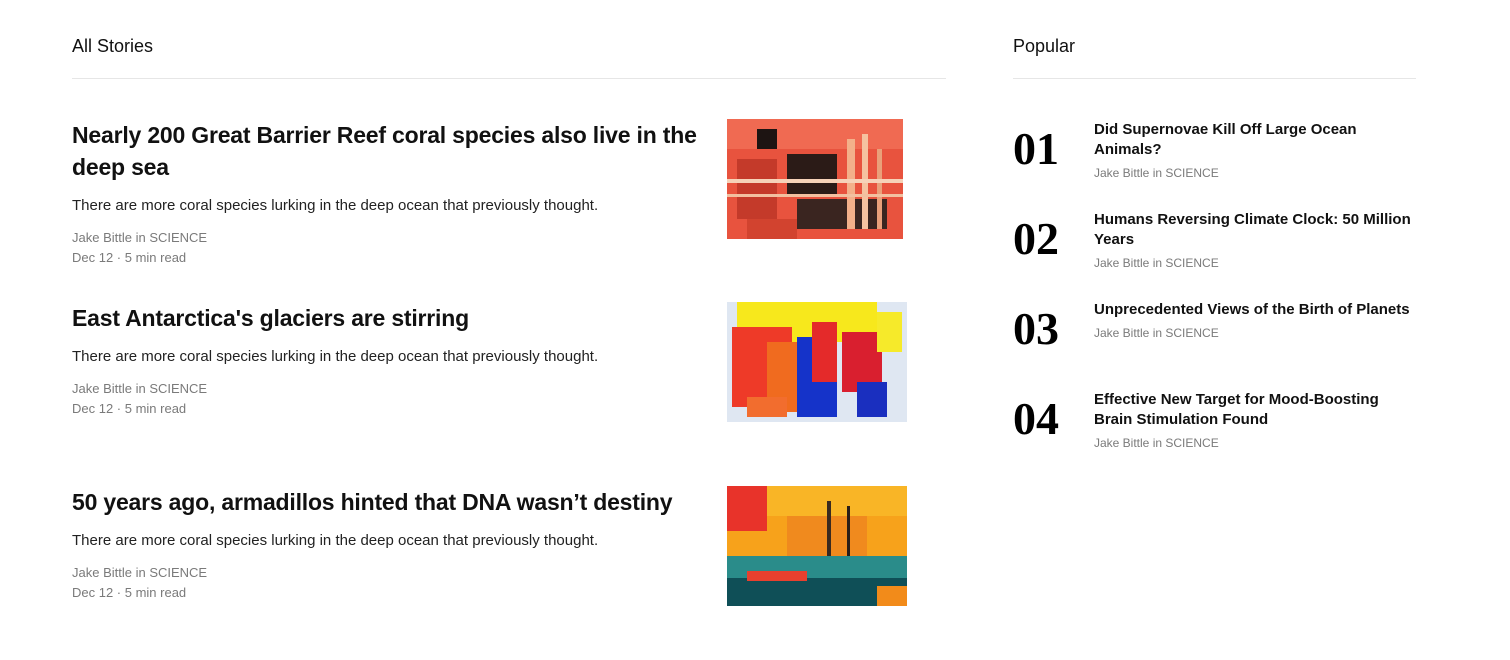  Describe the element at coordinates (1036, 328) in the screenshot. I see `popular-rank: 03` at that location.